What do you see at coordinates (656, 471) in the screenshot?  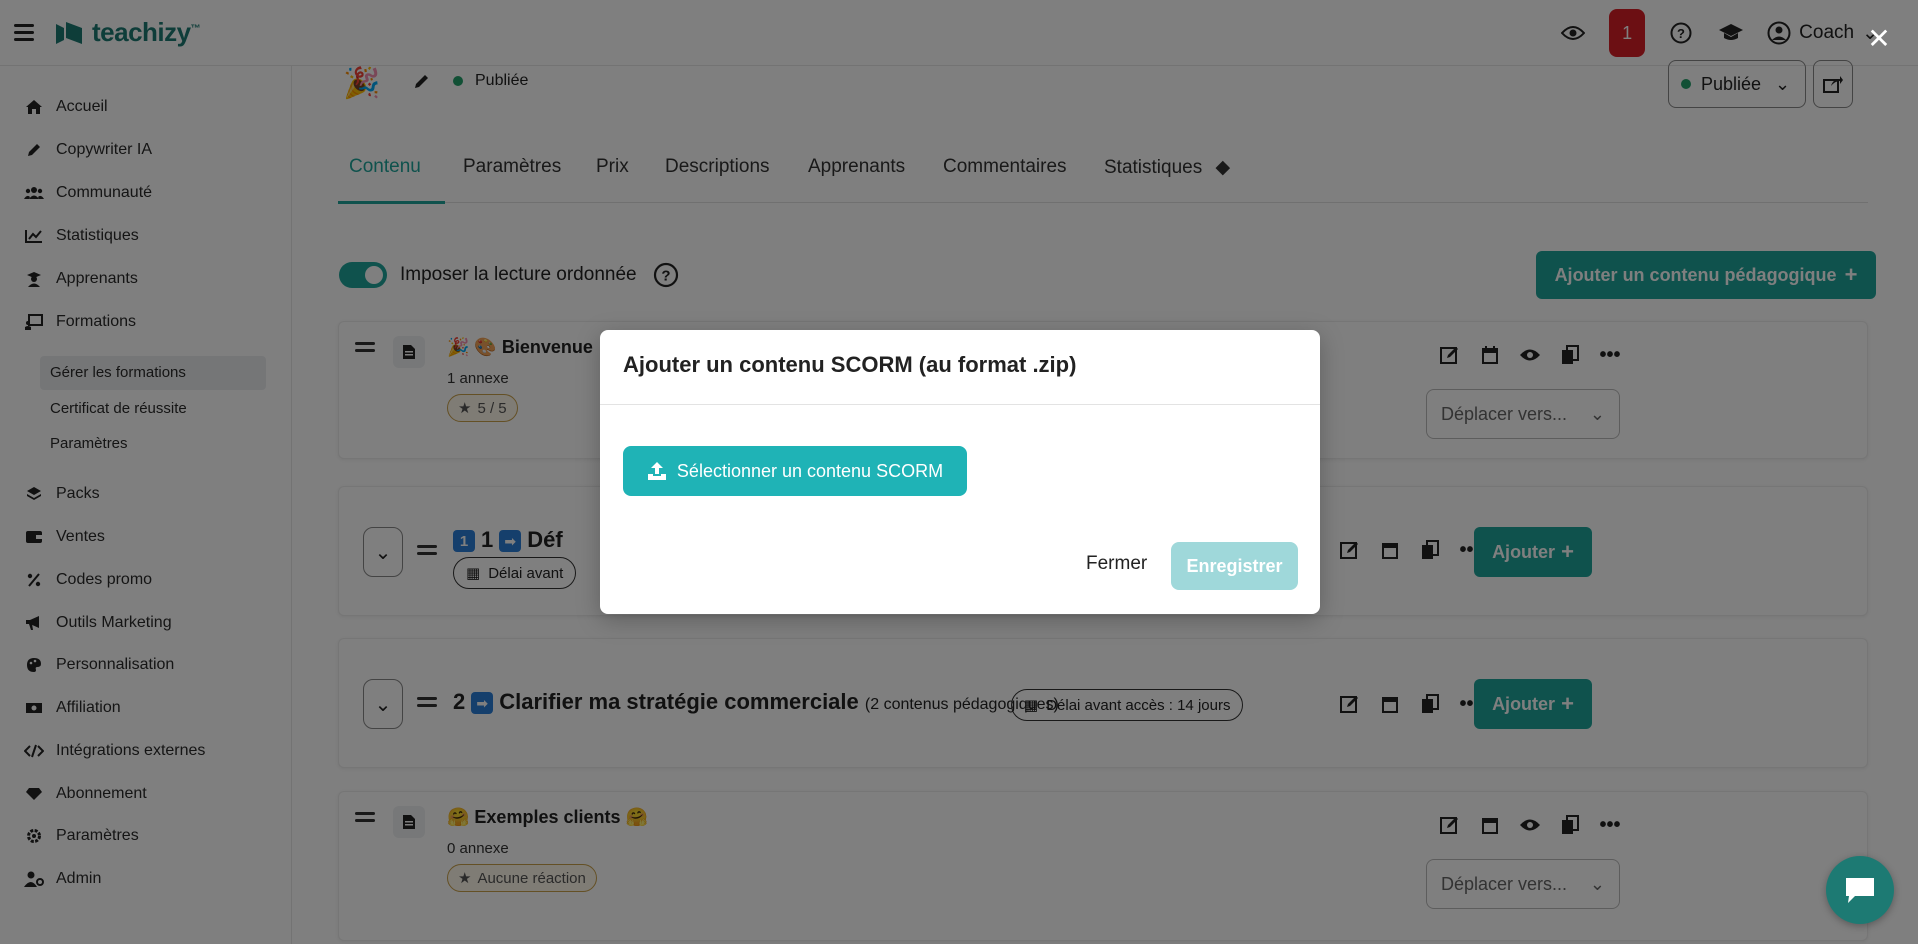 I see `upload-icon` at bounding box center [656, 471].